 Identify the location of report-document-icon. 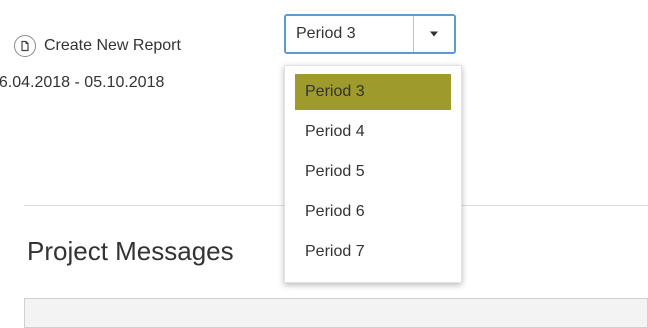
(25, 46).